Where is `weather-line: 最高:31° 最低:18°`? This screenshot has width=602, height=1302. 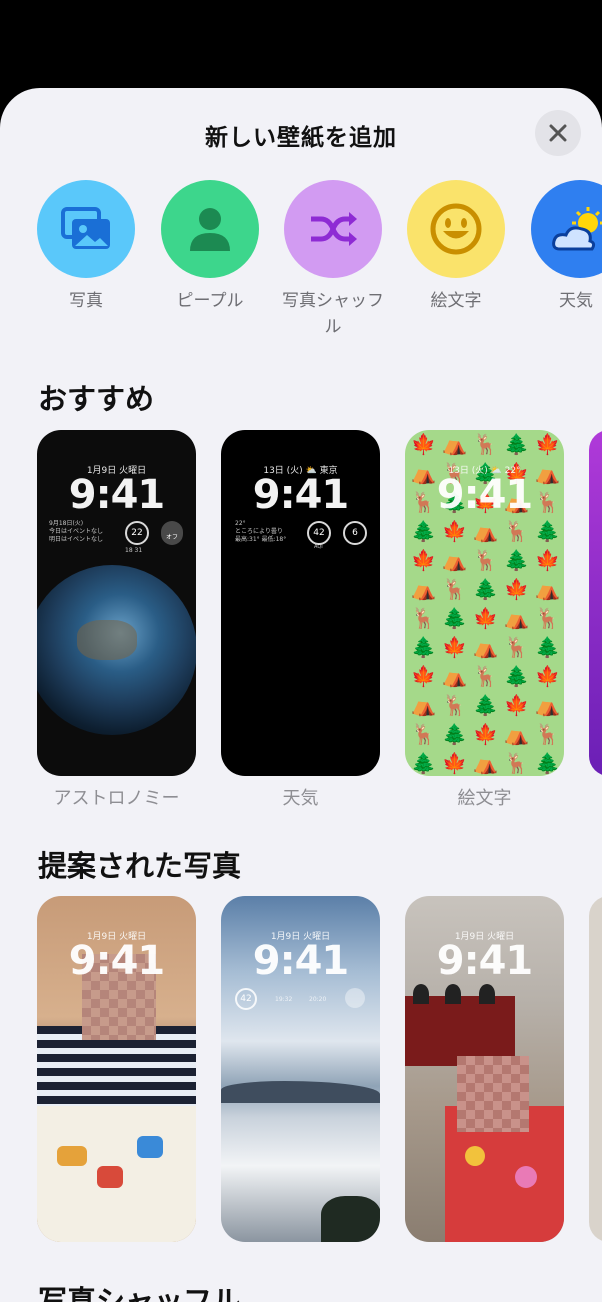 weather-line: 最高:31° 最低:18° is located at coordinates (261, 539).